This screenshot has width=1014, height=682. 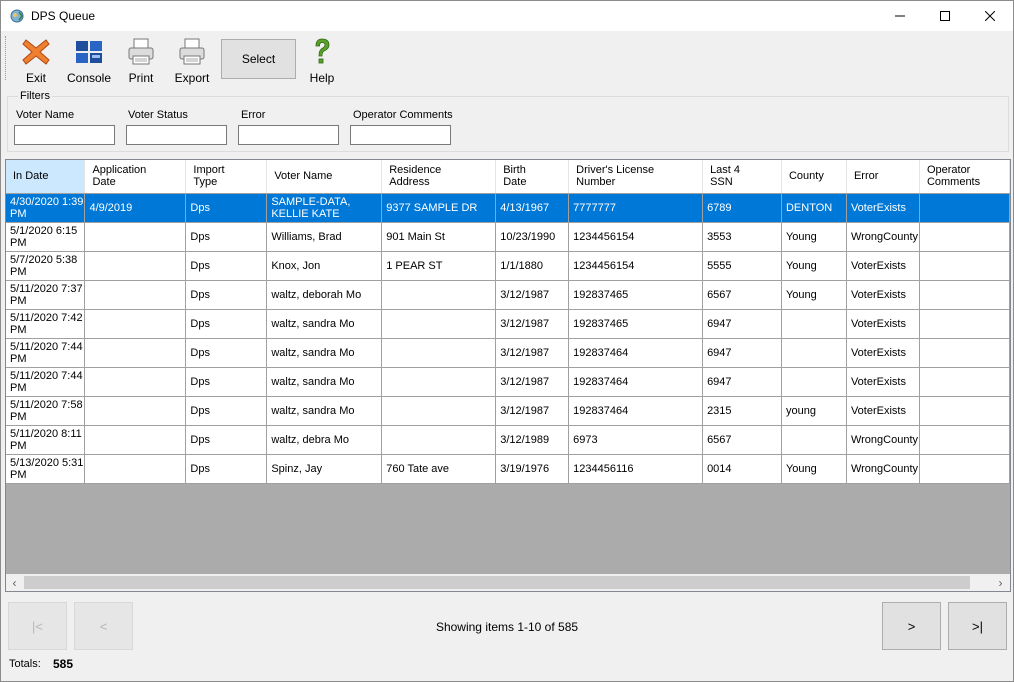 I want to click on application-date-cell: 4/9/2019, so click(x=135, y=208).